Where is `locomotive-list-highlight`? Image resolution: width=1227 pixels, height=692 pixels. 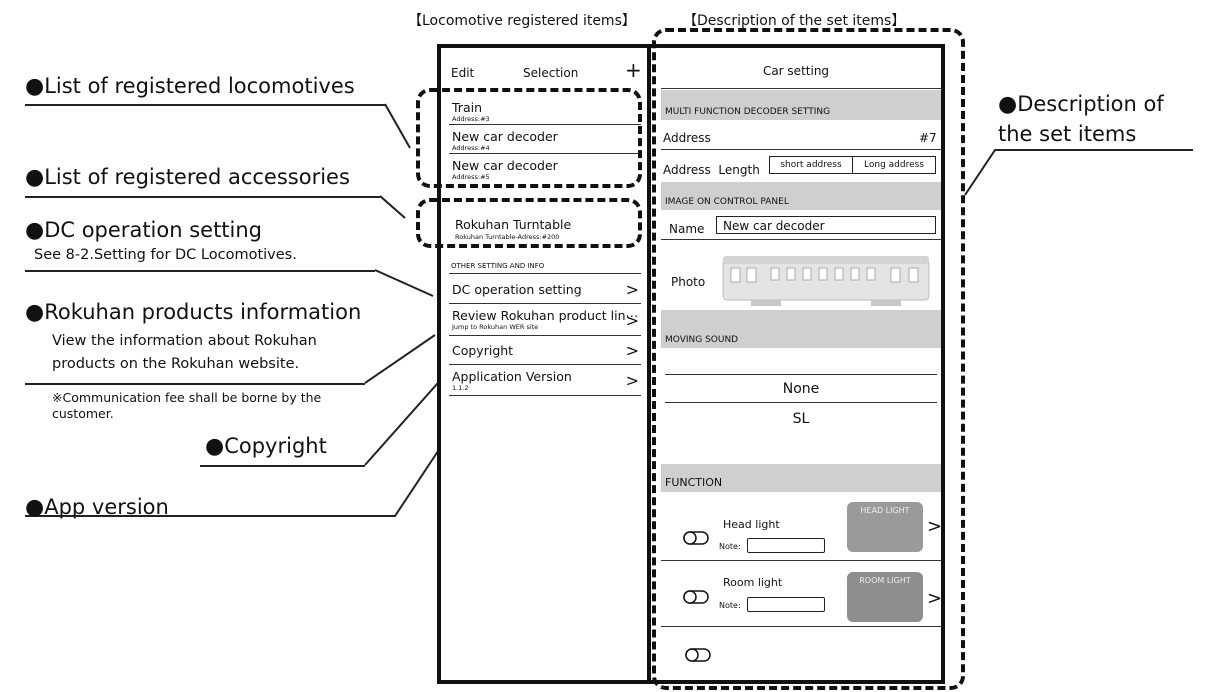 locomotive-list-highlight is located at coordinates (529, 138).